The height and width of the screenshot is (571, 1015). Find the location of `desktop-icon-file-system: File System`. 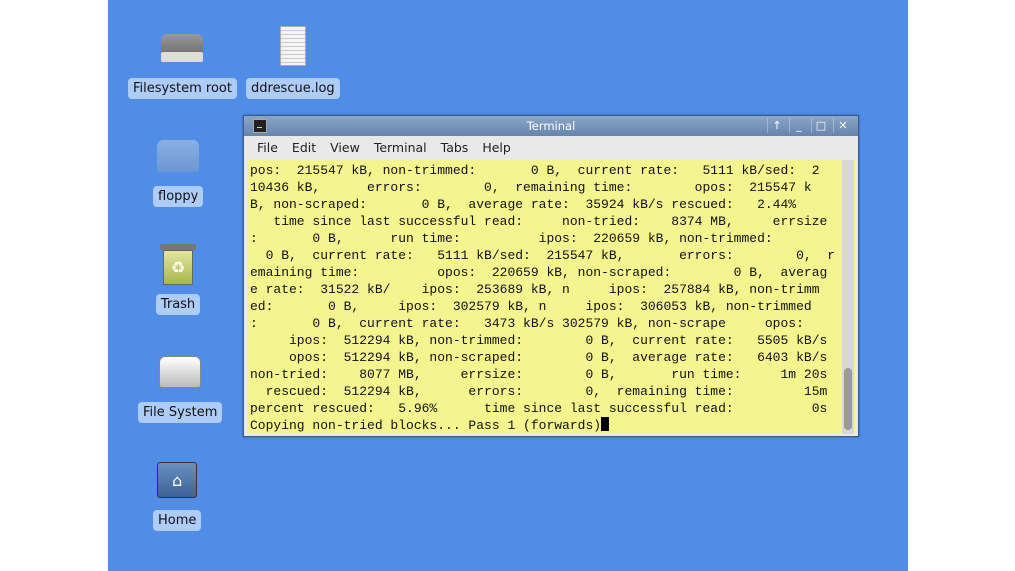

desktop-icon-file-system: File System is located at coordinates (180, 385).